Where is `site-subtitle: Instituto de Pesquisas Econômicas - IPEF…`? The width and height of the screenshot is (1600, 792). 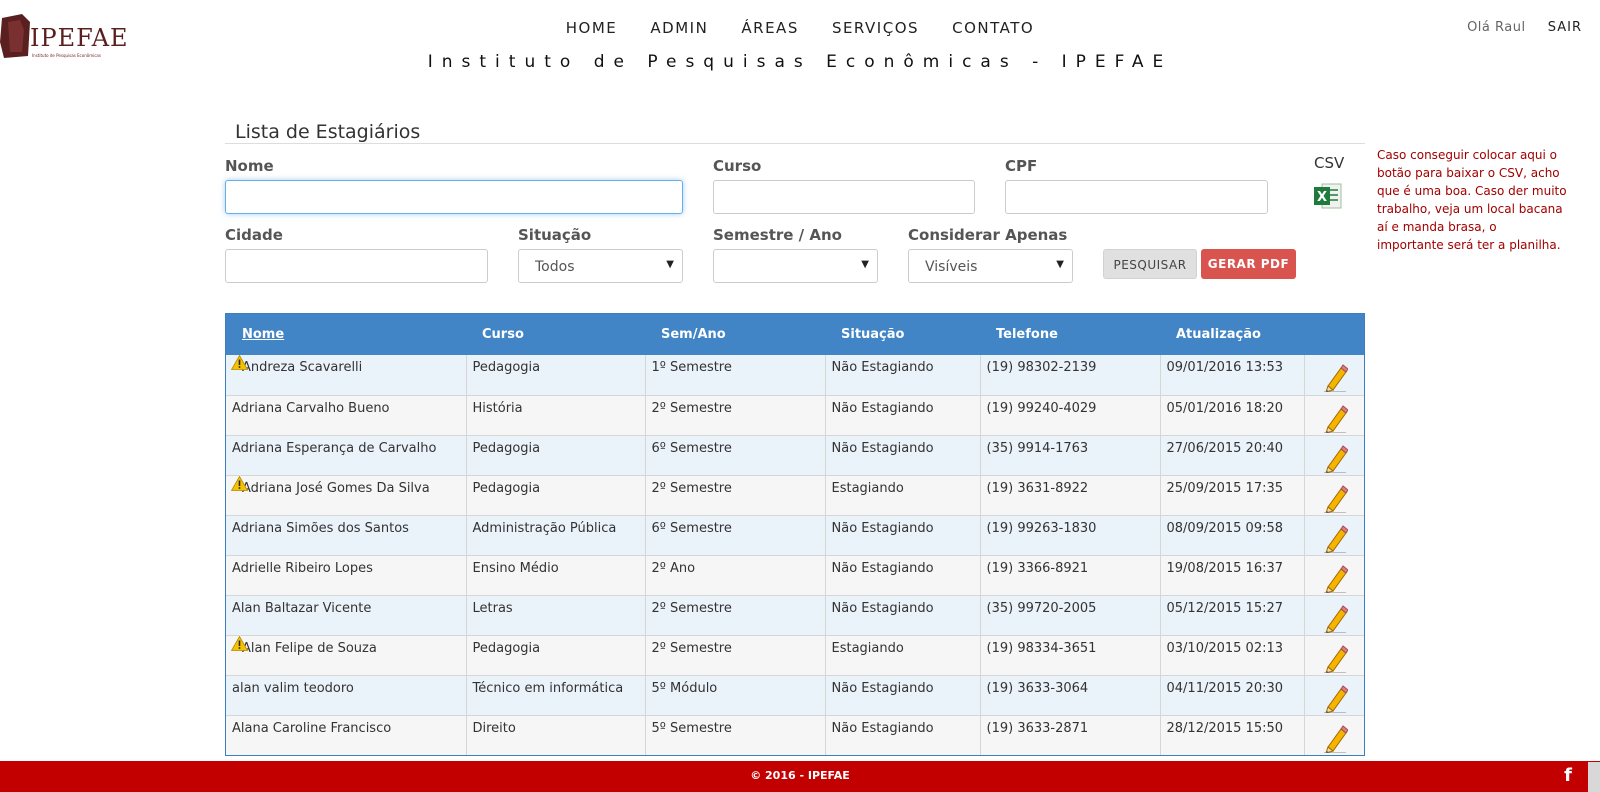 site-subtitle: Instituto de Pesquisas Econômicas - IPEF… is located at coordinates (800, 62).